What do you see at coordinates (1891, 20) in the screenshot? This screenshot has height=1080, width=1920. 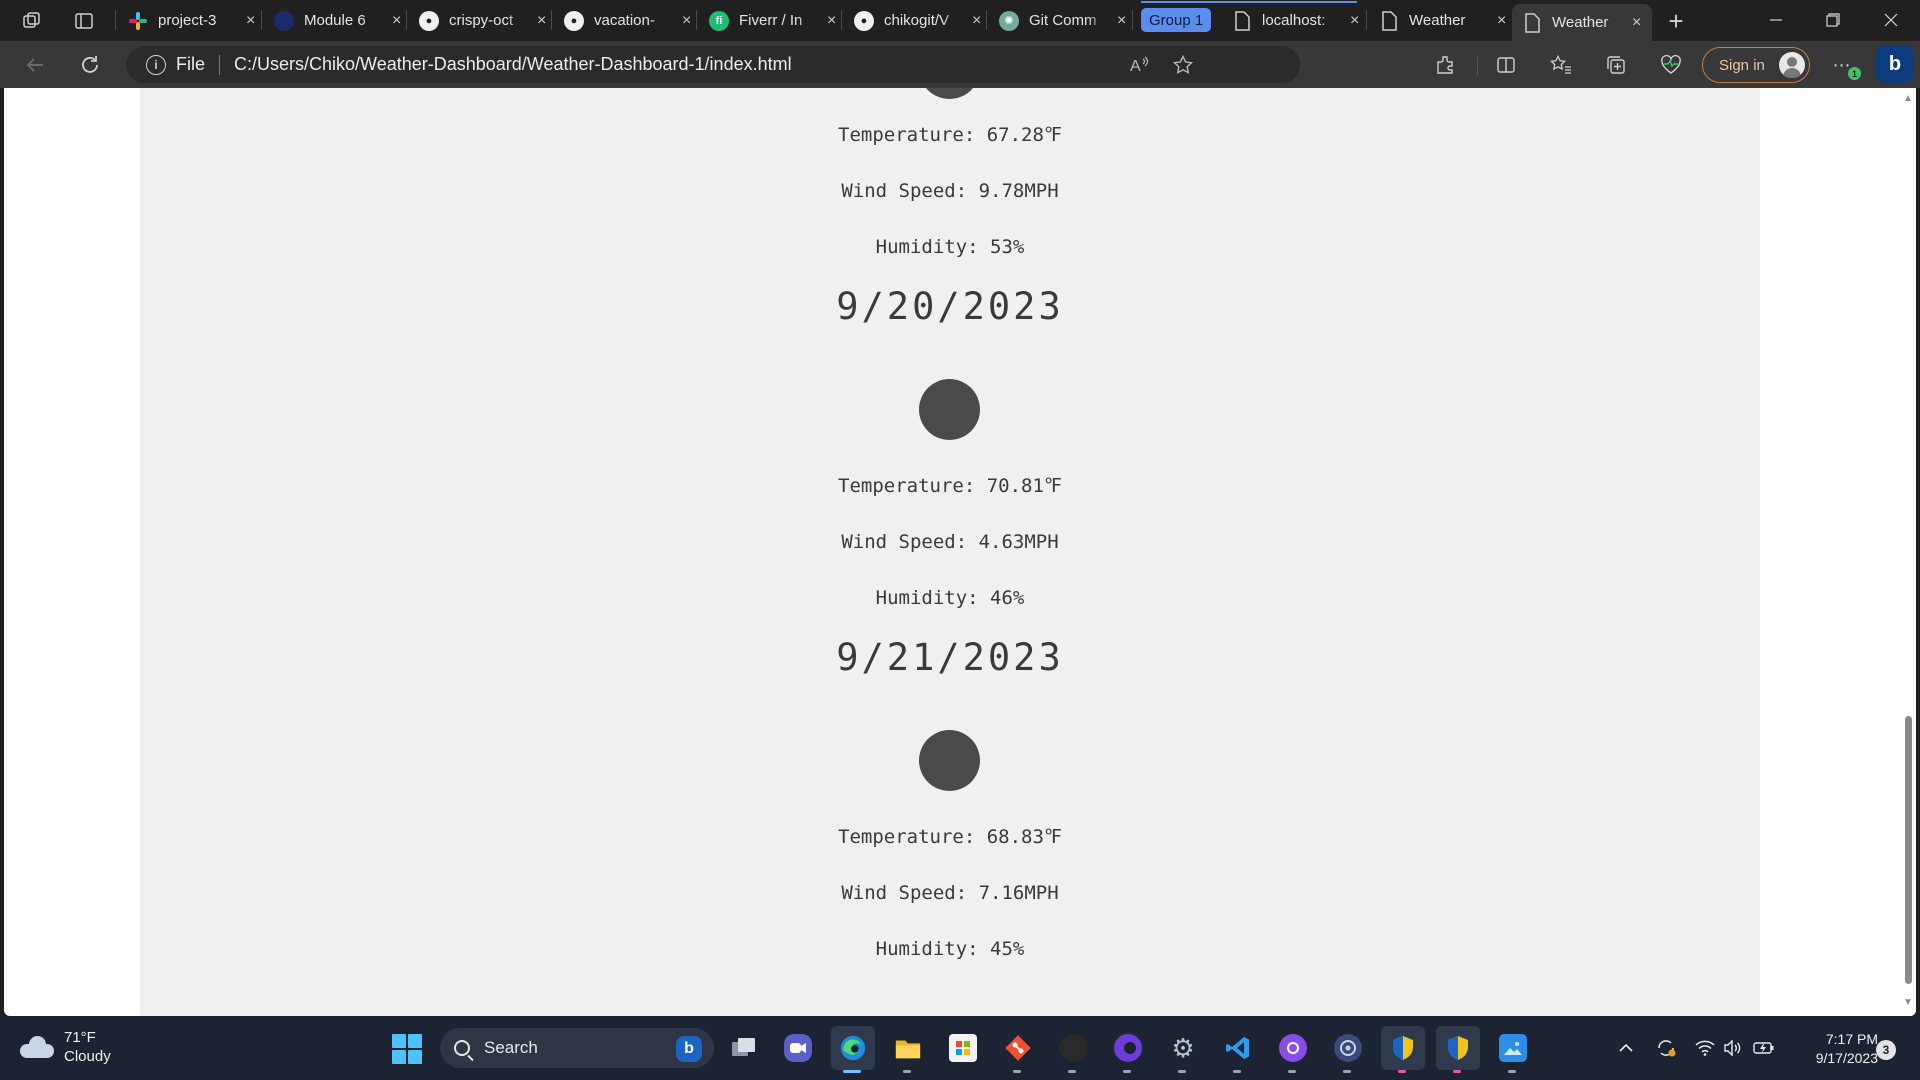 I see `close-window-icon` at bounding box center [1891, 20].